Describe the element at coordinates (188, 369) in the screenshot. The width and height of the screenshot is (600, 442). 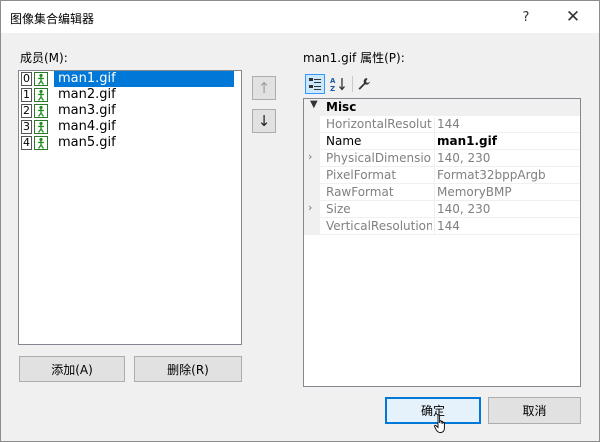
I see `remove-button: 删除(R)` at that location.